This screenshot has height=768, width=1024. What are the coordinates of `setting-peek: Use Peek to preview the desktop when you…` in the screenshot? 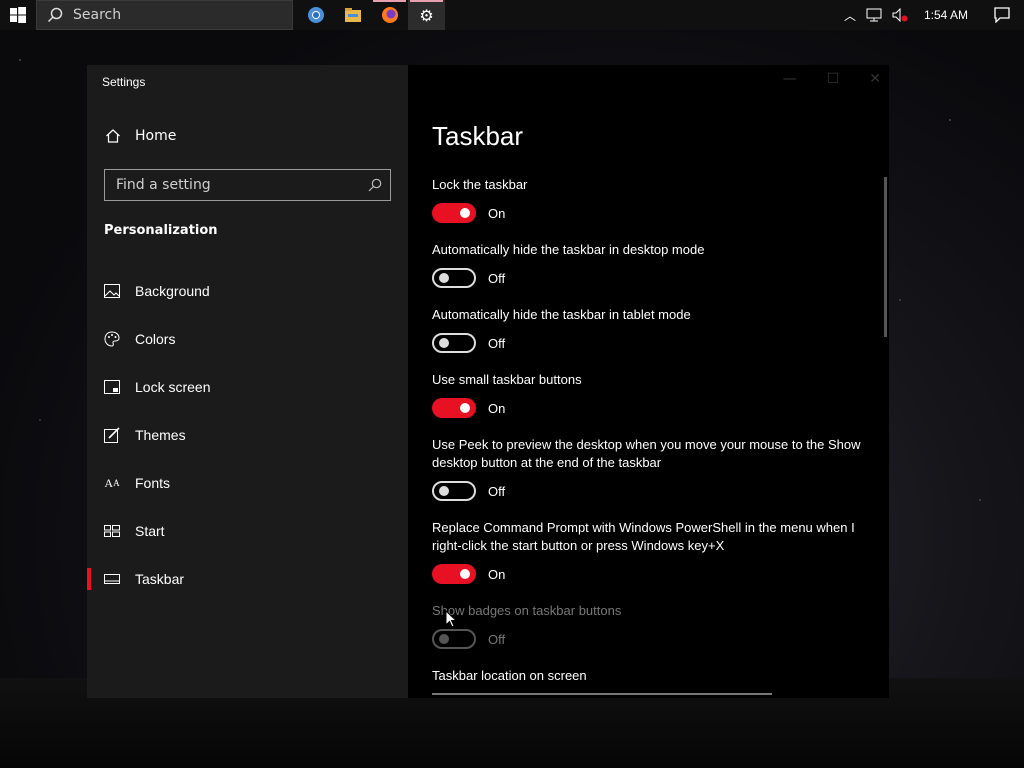 It's located at (652, 469).